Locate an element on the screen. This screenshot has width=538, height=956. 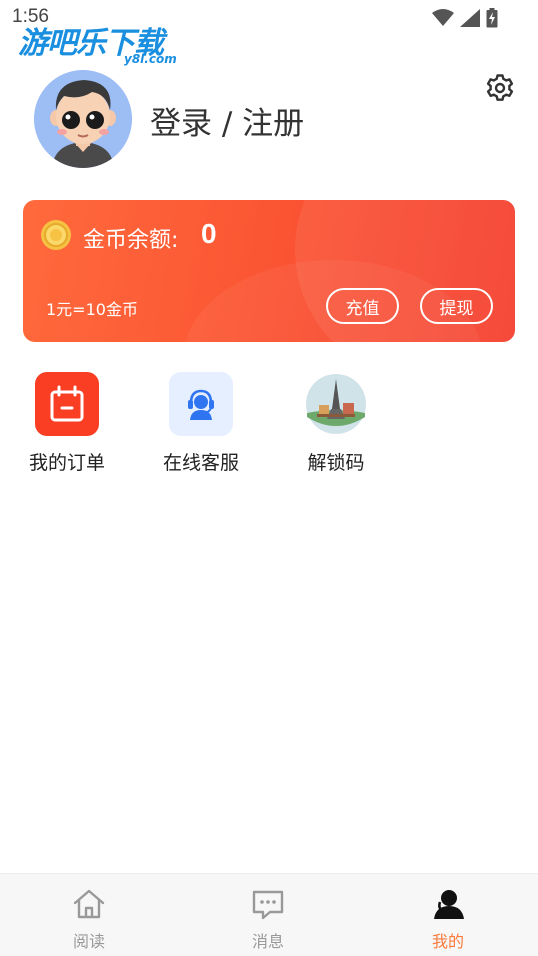
orders-icon-tile is located at coordinates (67, 404).